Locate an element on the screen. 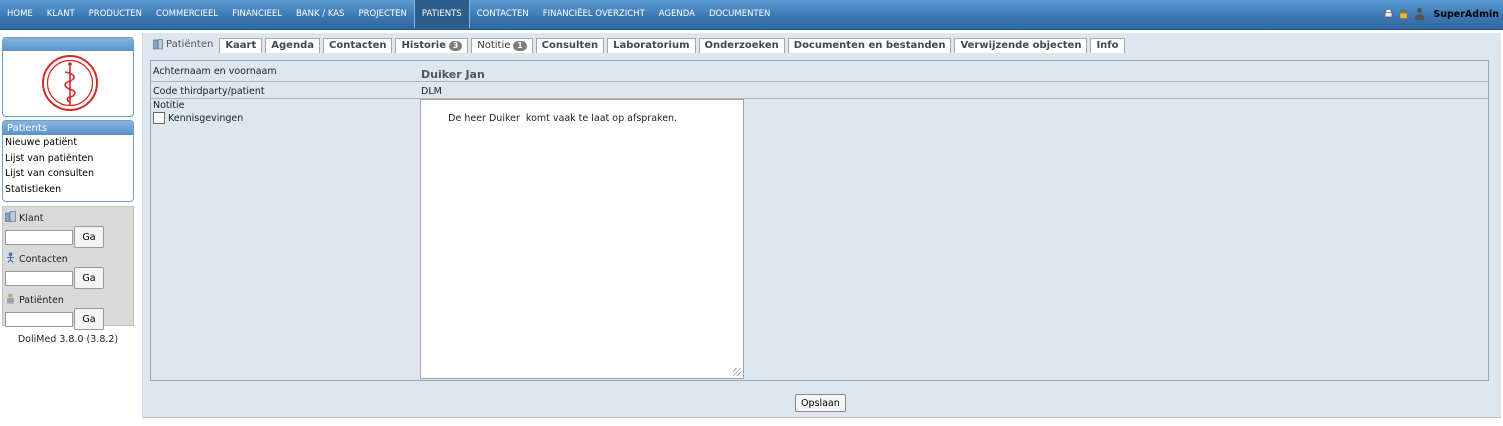 Image resolution: width=1503 pixels, height=426 pixels. logo-panel is located at coordinates (68, 77).